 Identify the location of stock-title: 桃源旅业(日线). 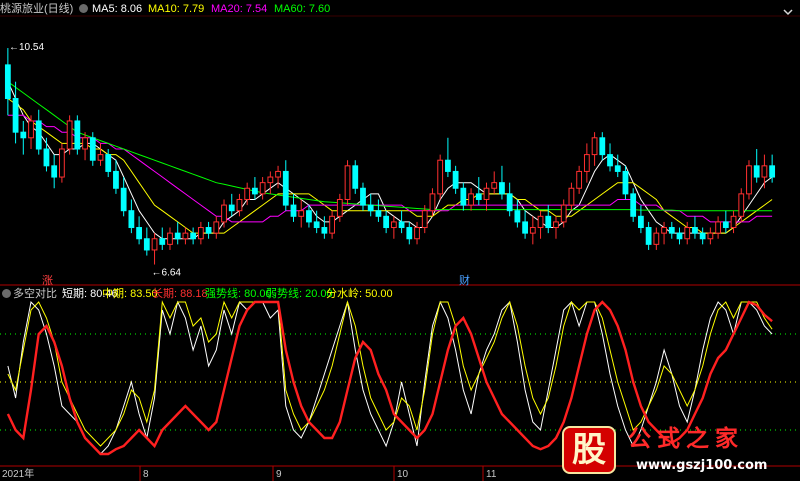
(37, 9).